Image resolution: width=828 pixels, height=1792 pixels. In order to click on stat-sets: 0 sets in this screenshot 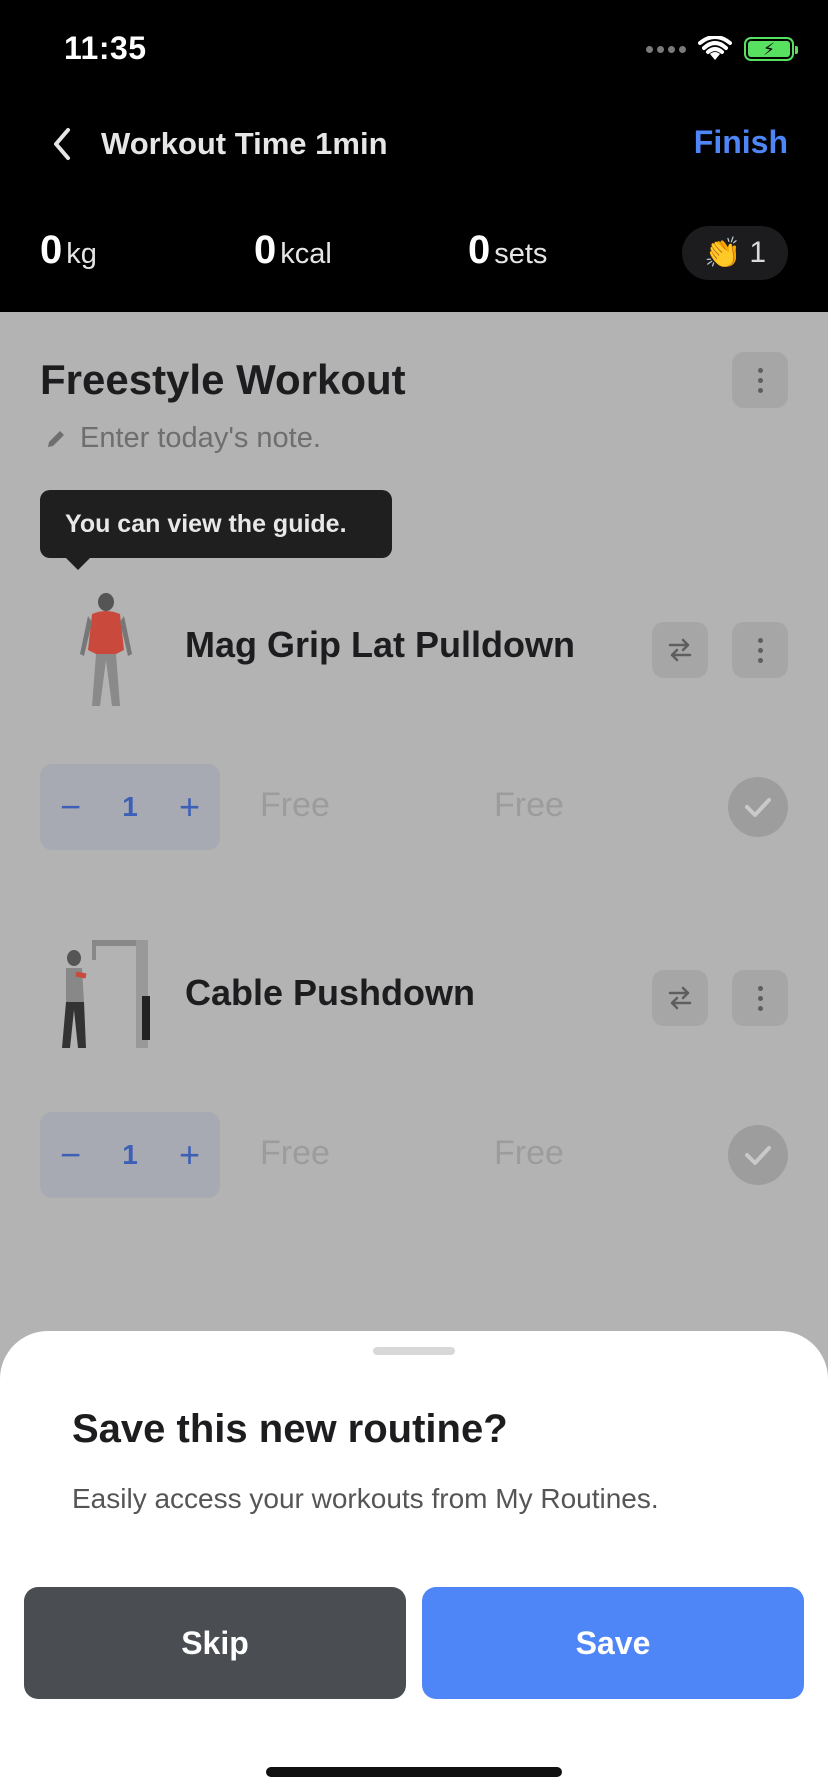, I will do `click(507, 250)`.